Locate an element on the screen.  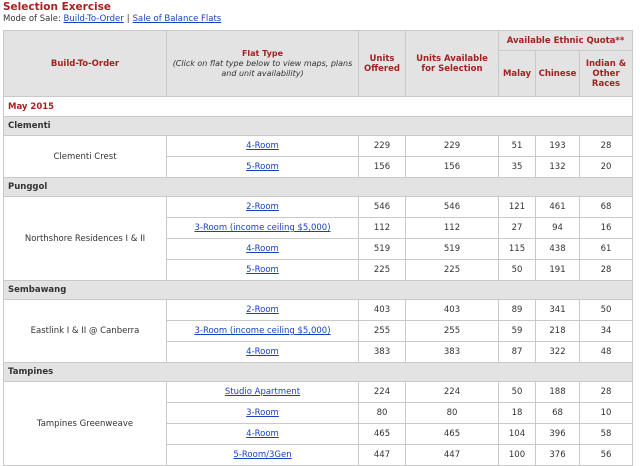
town-name: Clementi is located at coordinates (318, 126).